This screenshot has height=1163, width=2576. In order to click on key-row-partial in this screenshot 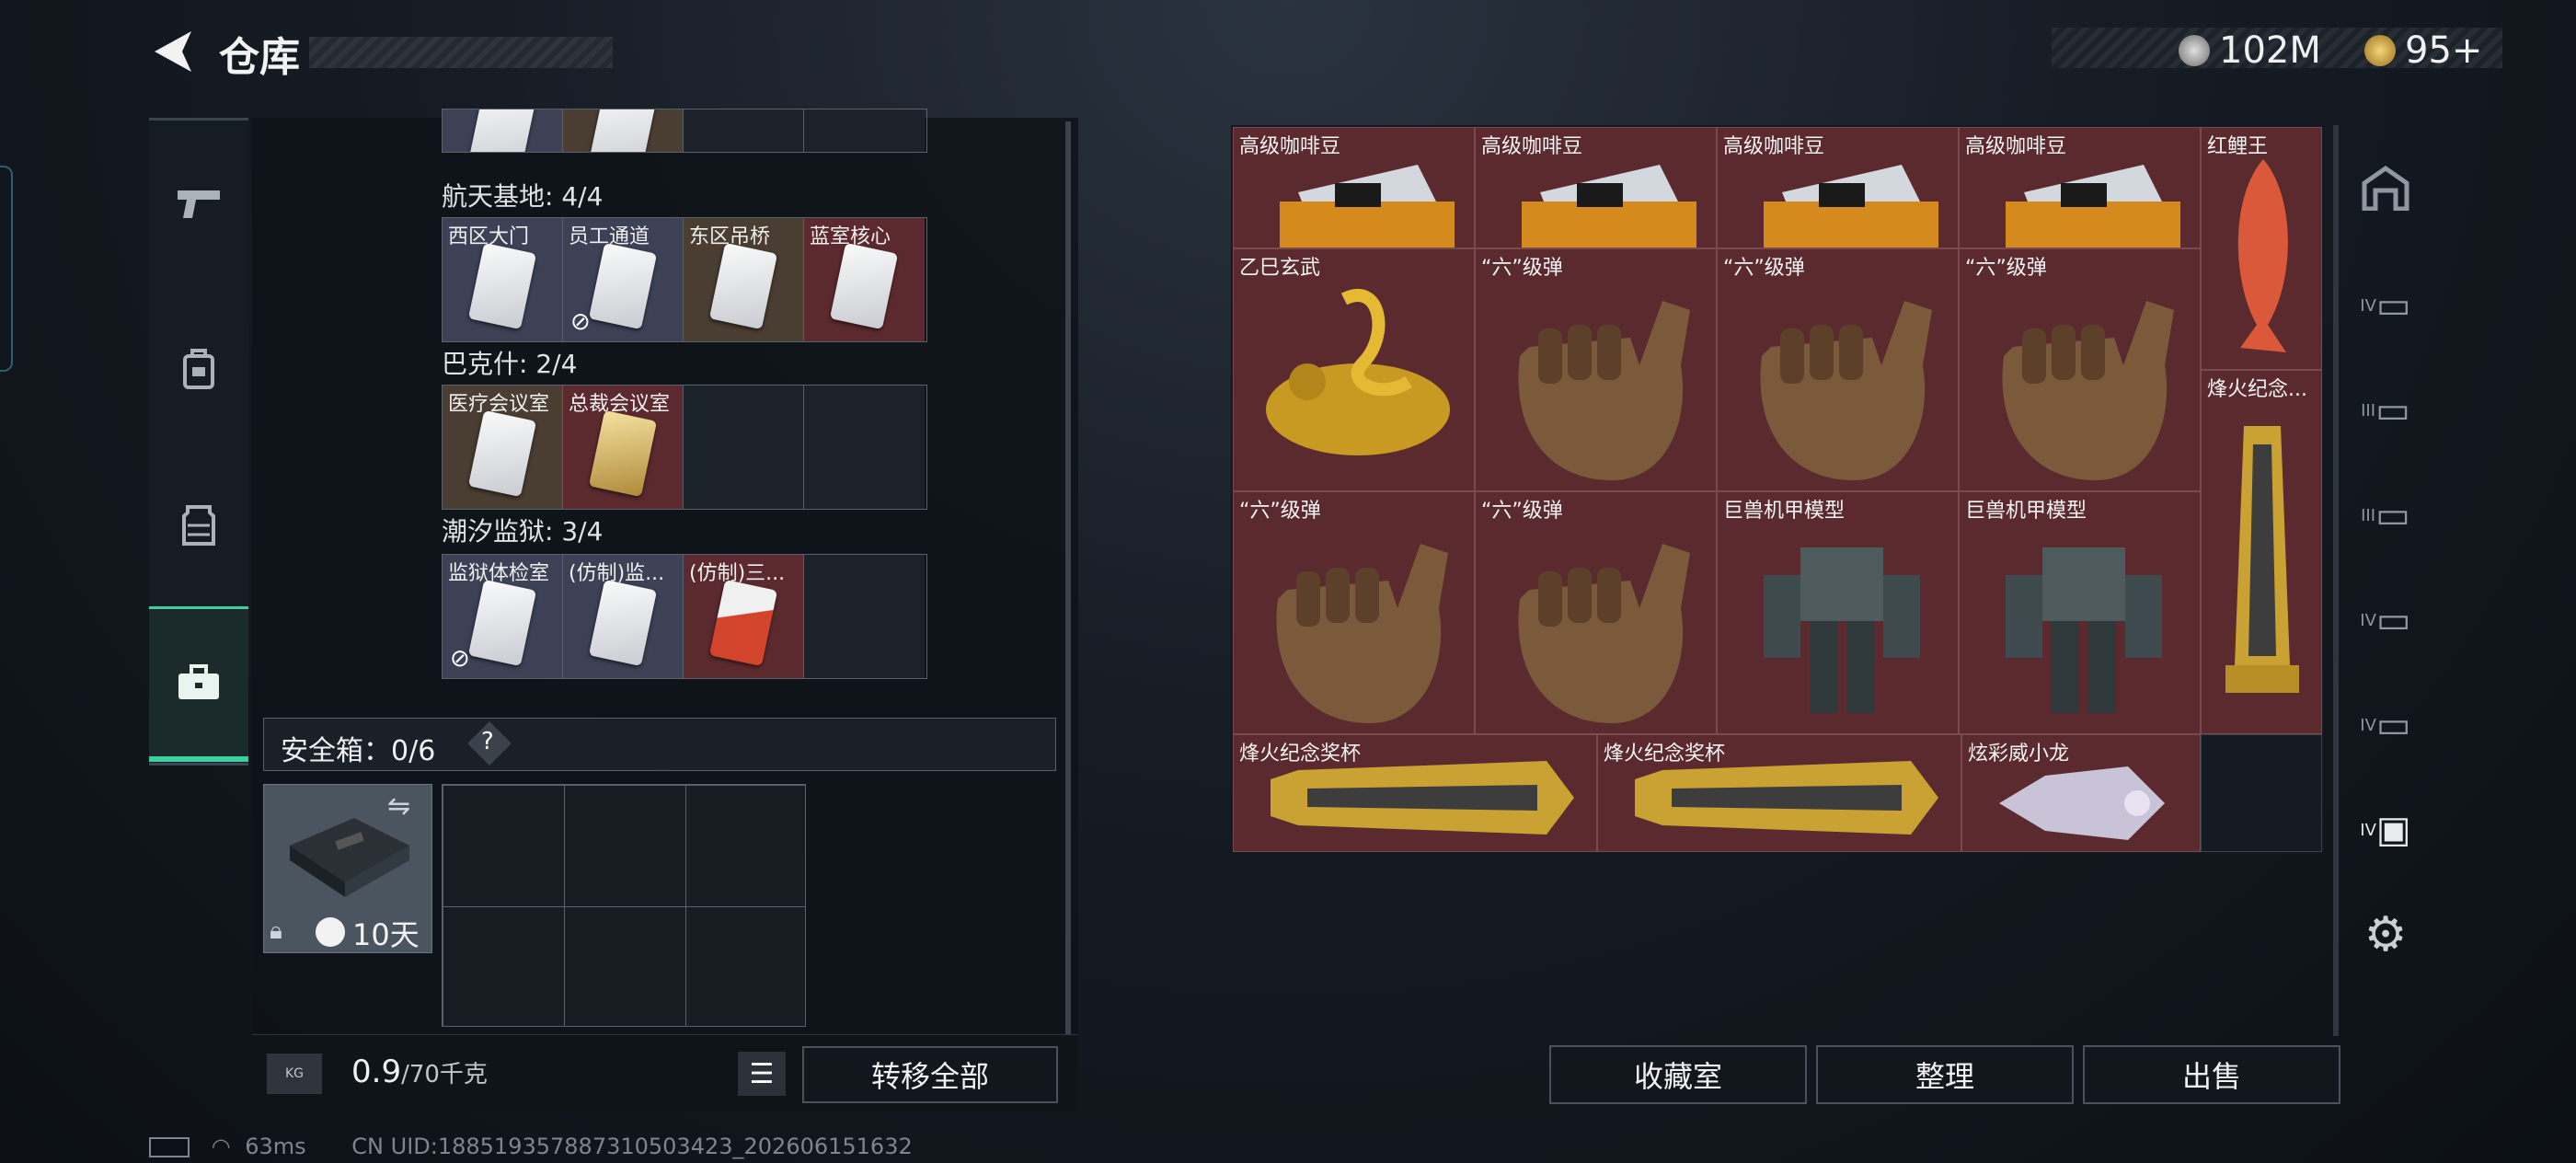, I will do `click(684, 131)`.